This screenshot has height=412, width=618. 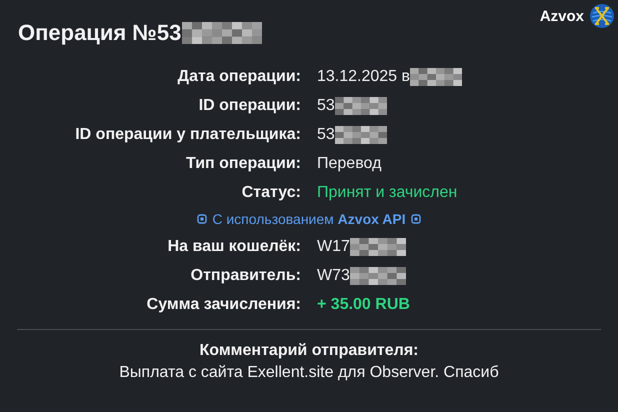 I want to click on field-label: Дата операции:, so click(x=238, y=77).